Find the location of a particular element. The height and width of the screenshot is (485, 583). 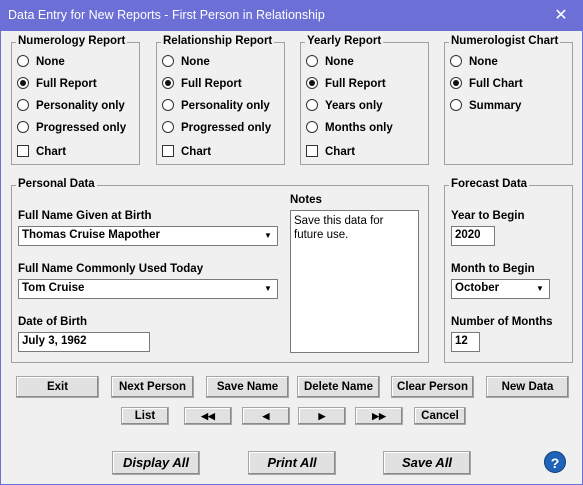

year-value: 2020 is located at coordinates (468, 235).